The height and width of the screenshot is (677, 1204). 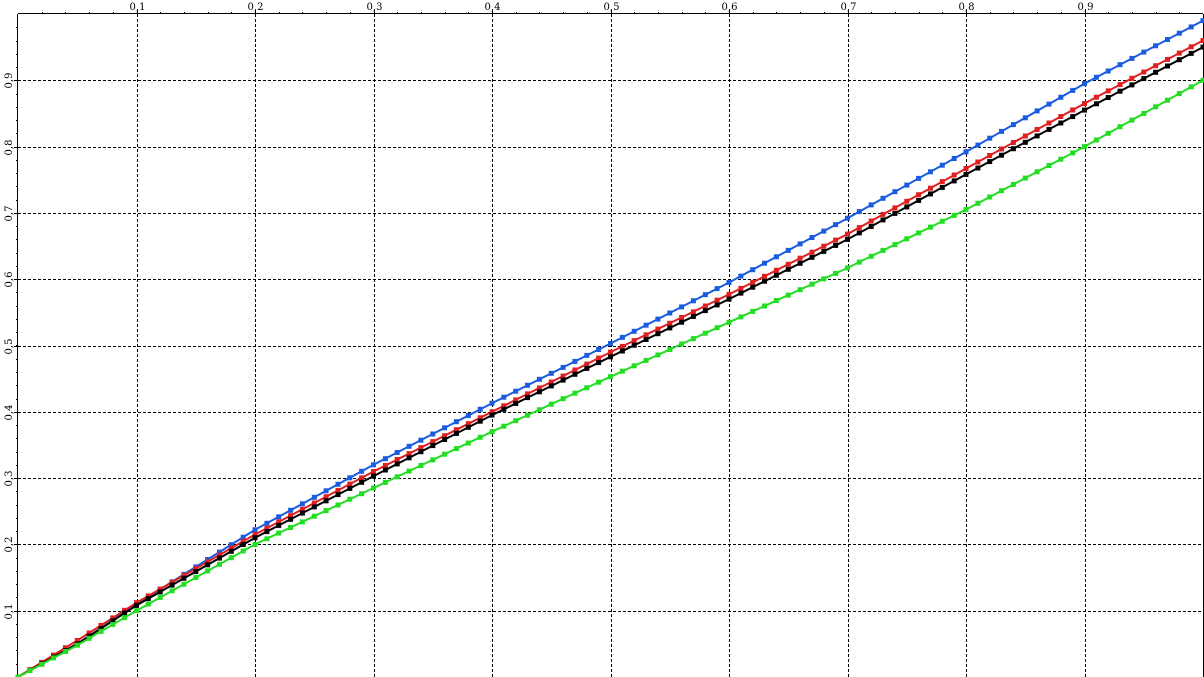 I want to click on x-tick-label: 0,7, so click(x=849, y=7).